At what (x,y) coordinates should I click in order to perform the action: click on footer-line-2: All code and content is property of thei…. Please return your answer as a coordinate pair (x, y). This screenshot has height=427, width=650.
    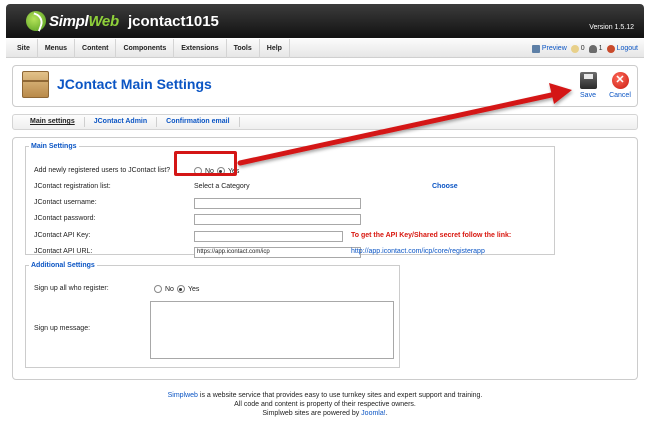
    Looking at the image, I should click on (325, 404).